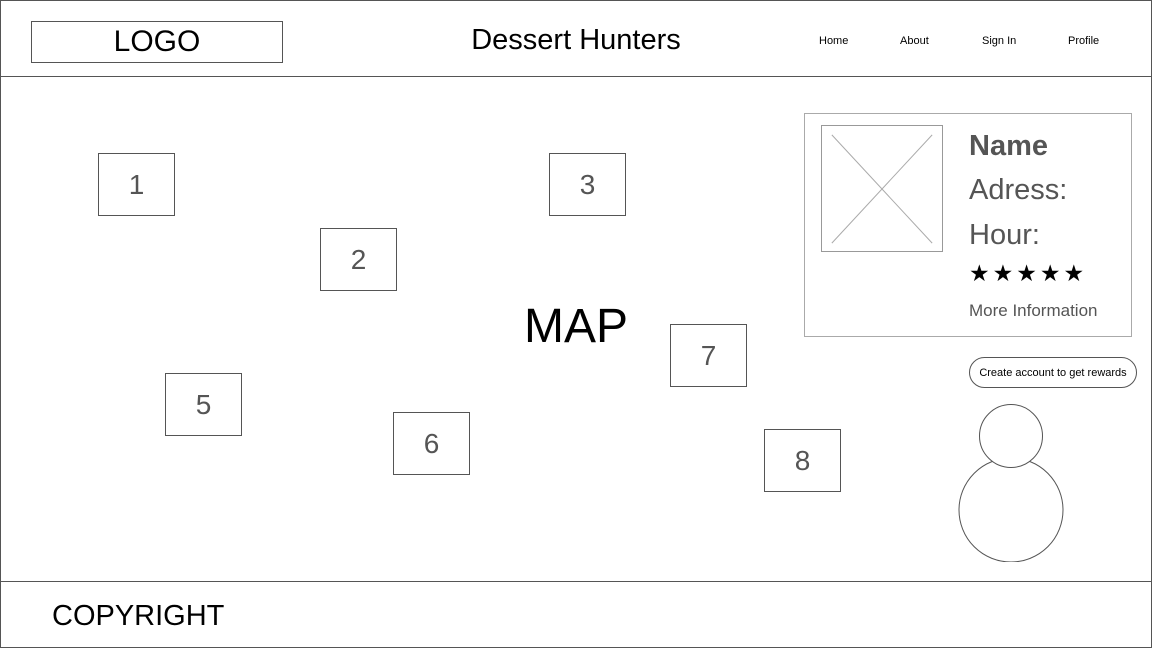  I want to click on nav-about: About, so click(914, 41).